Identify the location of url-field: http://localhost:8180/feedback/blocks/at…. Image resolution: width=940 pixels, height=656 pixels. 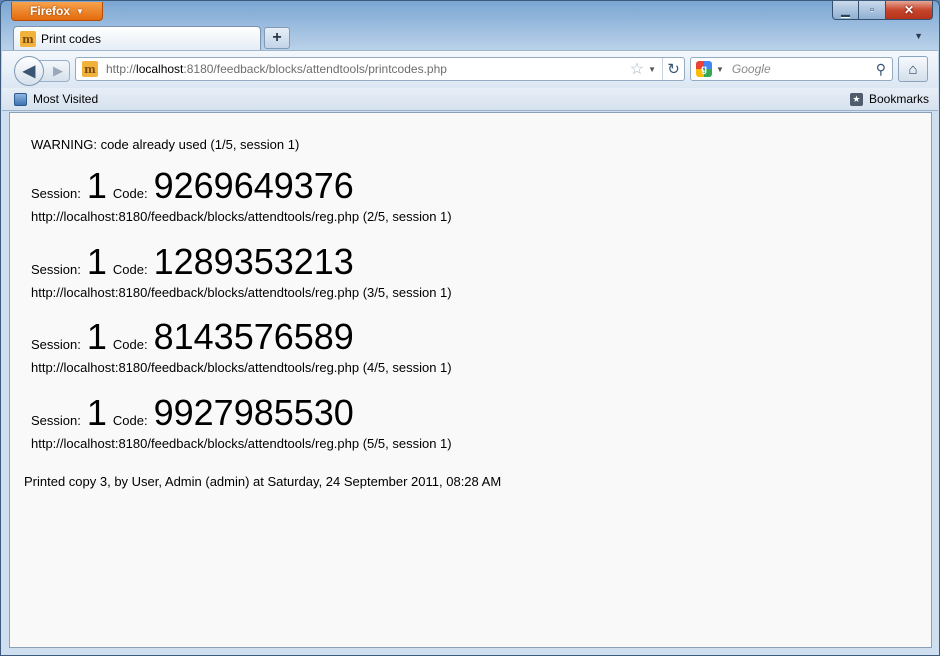
(368, 69).